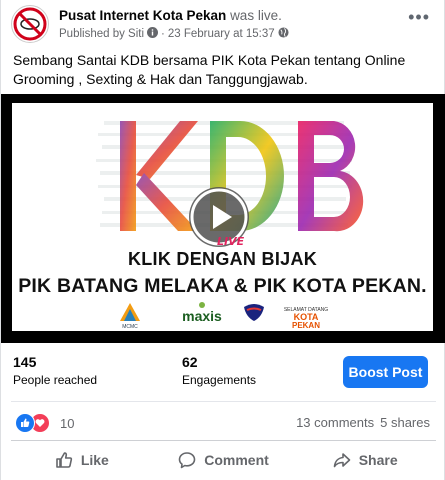 This screenshot has width=445, height=480. I want to click on comment-icon, so click(187, 460).